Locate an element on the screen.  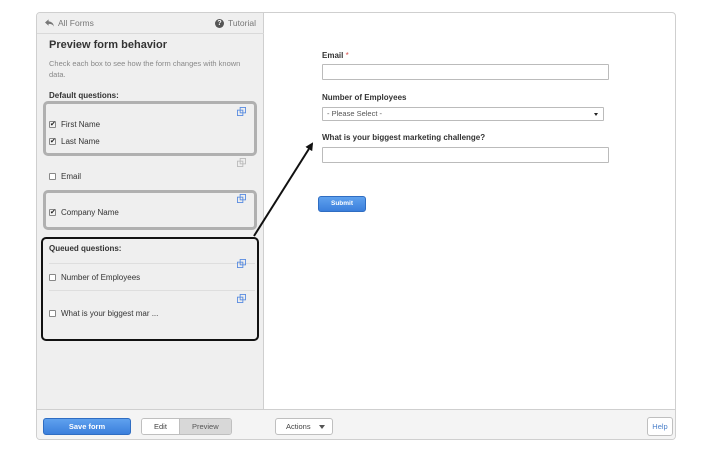
tutorial-link: ? Tutorial is located at coordinates (235, 23).